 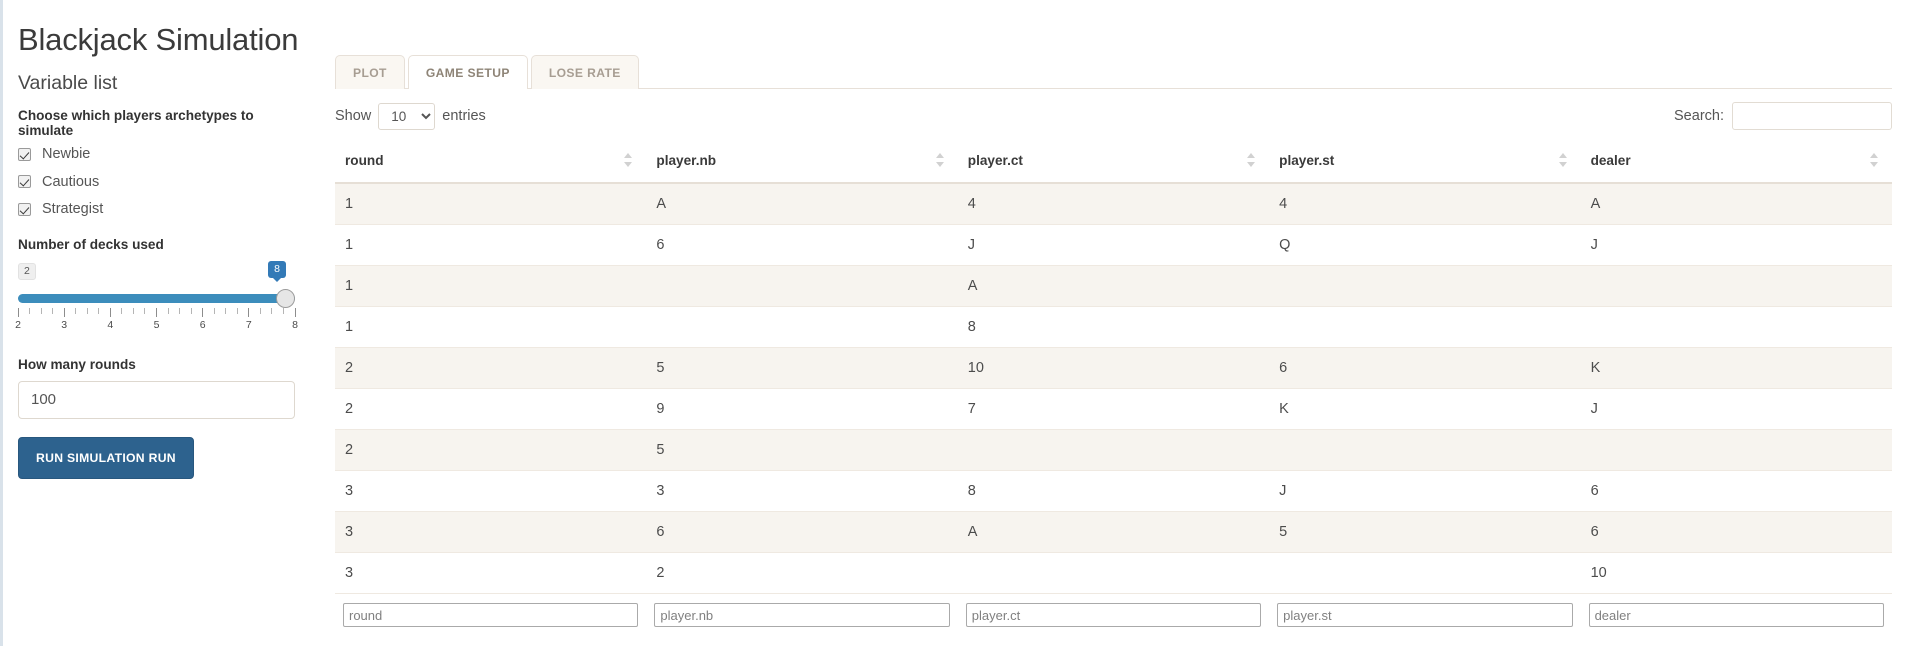 I want to click on slider-handle, so click(x=285, y=298).